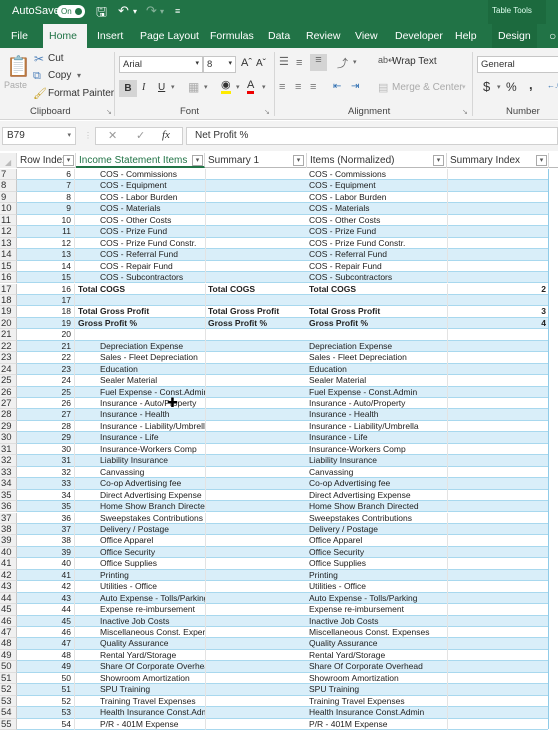 The image size is (558, 730). I want to click on row-number: 11, so click(8, 220).